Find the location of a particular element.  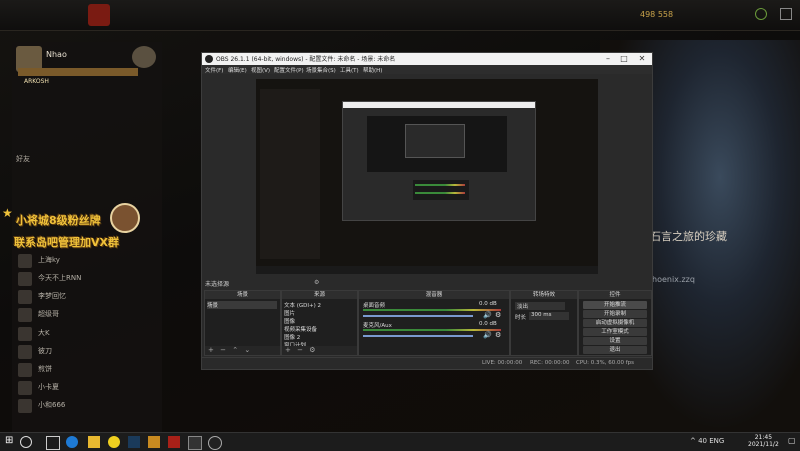

search-icon is located at coordinates (26, 442).